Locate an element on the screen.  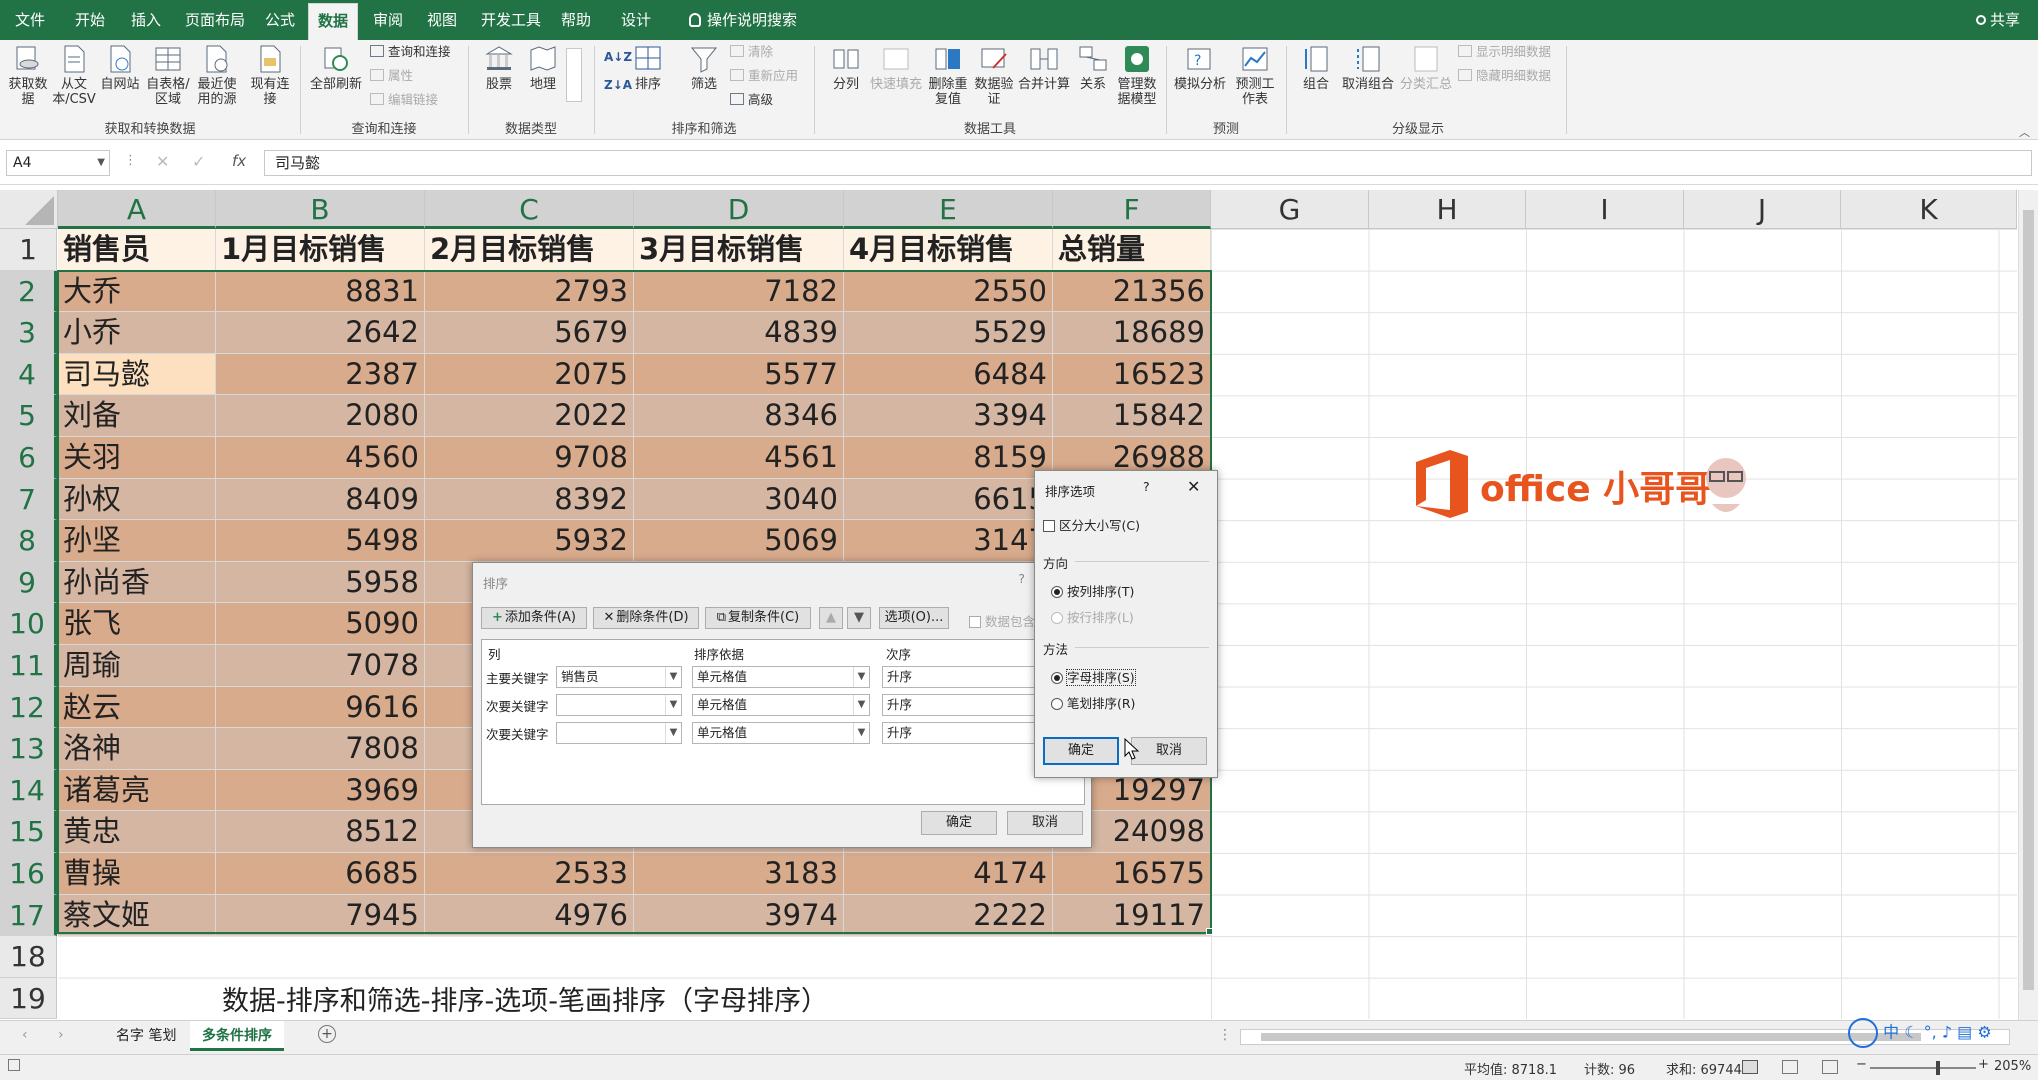
row-header: 6 is located at coordinates (28, 458).